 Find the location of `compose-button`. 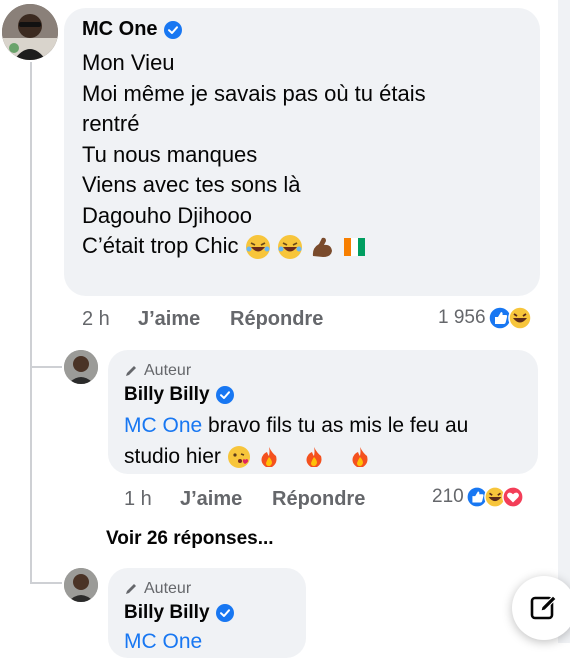

compose-button is located at coordinates (541, 608).